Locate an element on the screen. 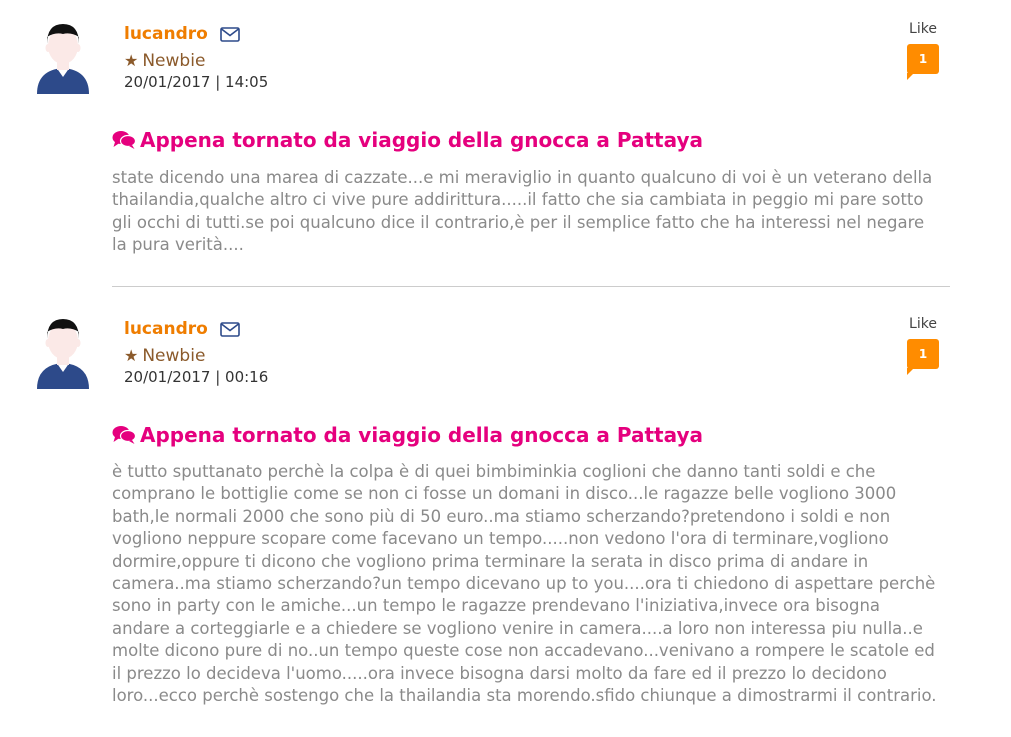  post-date: 20/01/2017 | 14:05 is located at coordinates (196, 82).